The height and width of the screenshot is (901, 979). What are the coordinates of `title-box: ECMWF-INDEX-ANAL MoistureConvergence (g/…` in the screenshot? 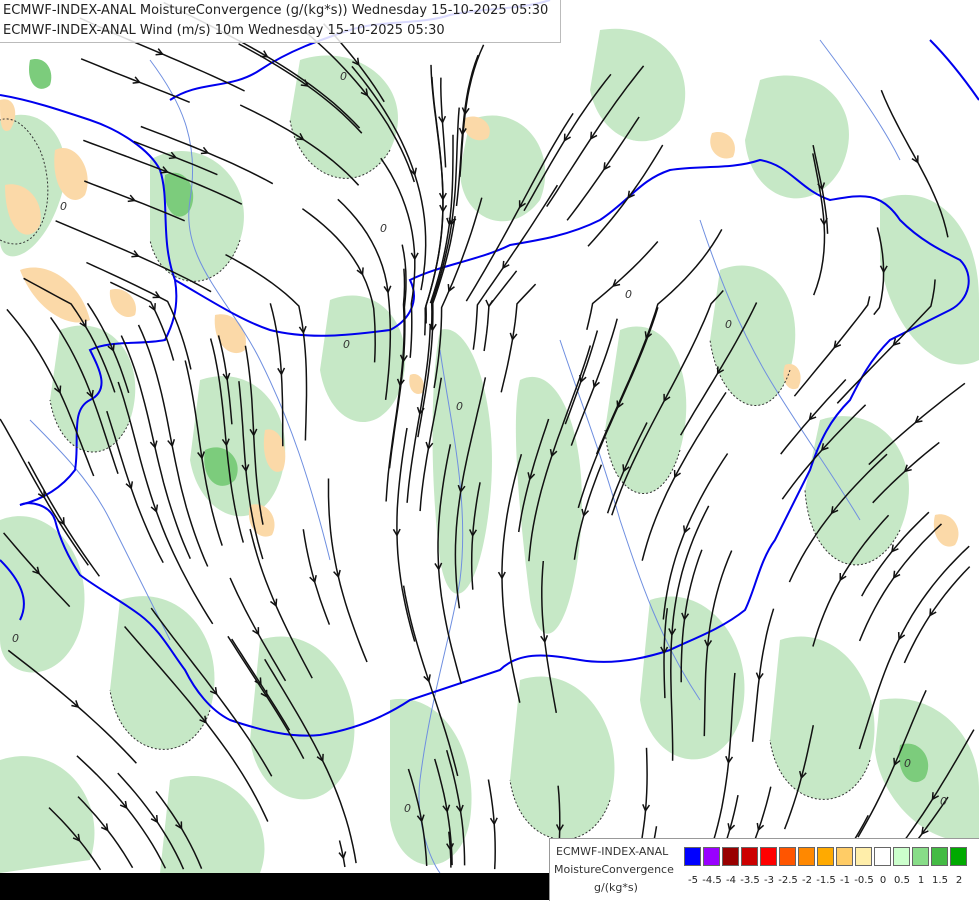 It's located at (280, 21).